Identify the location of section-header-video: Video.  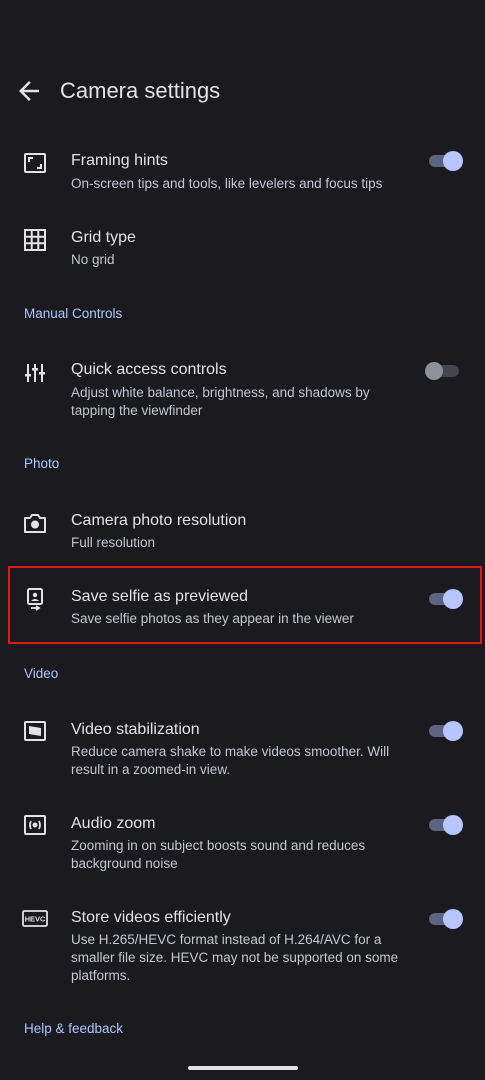
(41, 673).